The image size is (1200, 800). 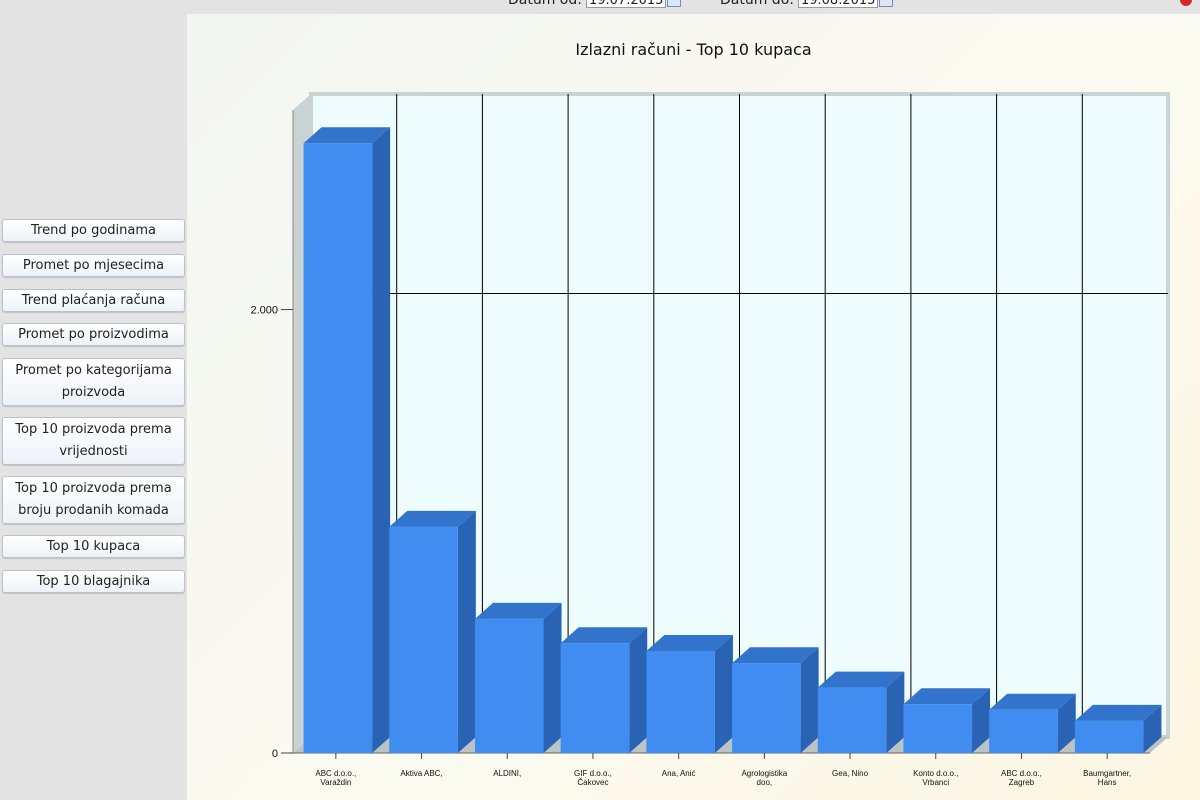 I want to click on x-tick-label: Aktiva ABC,, so click(x=421, y=773).